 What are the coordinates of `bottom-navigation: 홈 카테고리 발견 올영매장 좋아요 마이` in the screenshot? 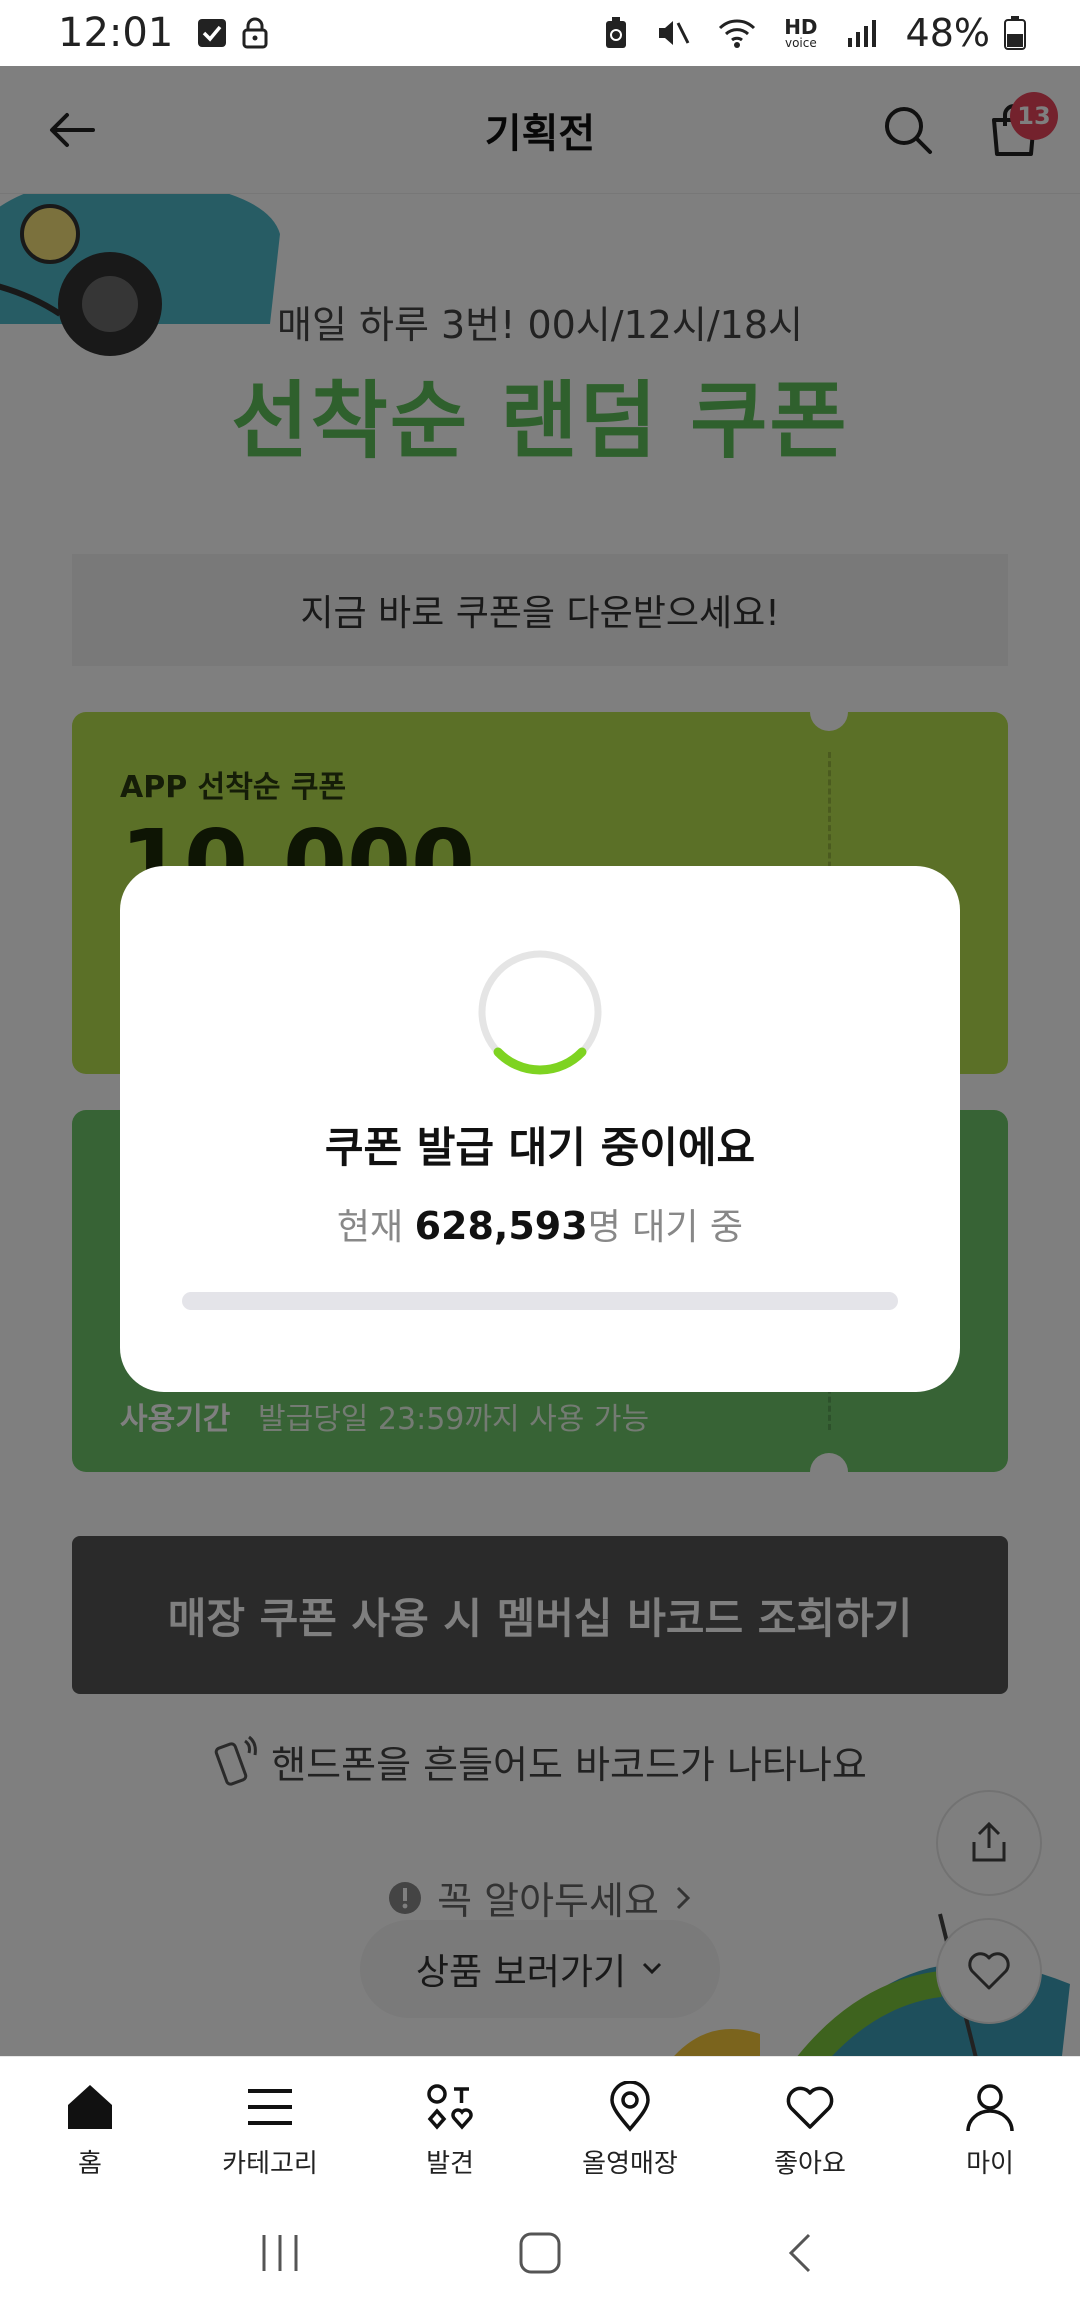 It's located at (540, 2123).